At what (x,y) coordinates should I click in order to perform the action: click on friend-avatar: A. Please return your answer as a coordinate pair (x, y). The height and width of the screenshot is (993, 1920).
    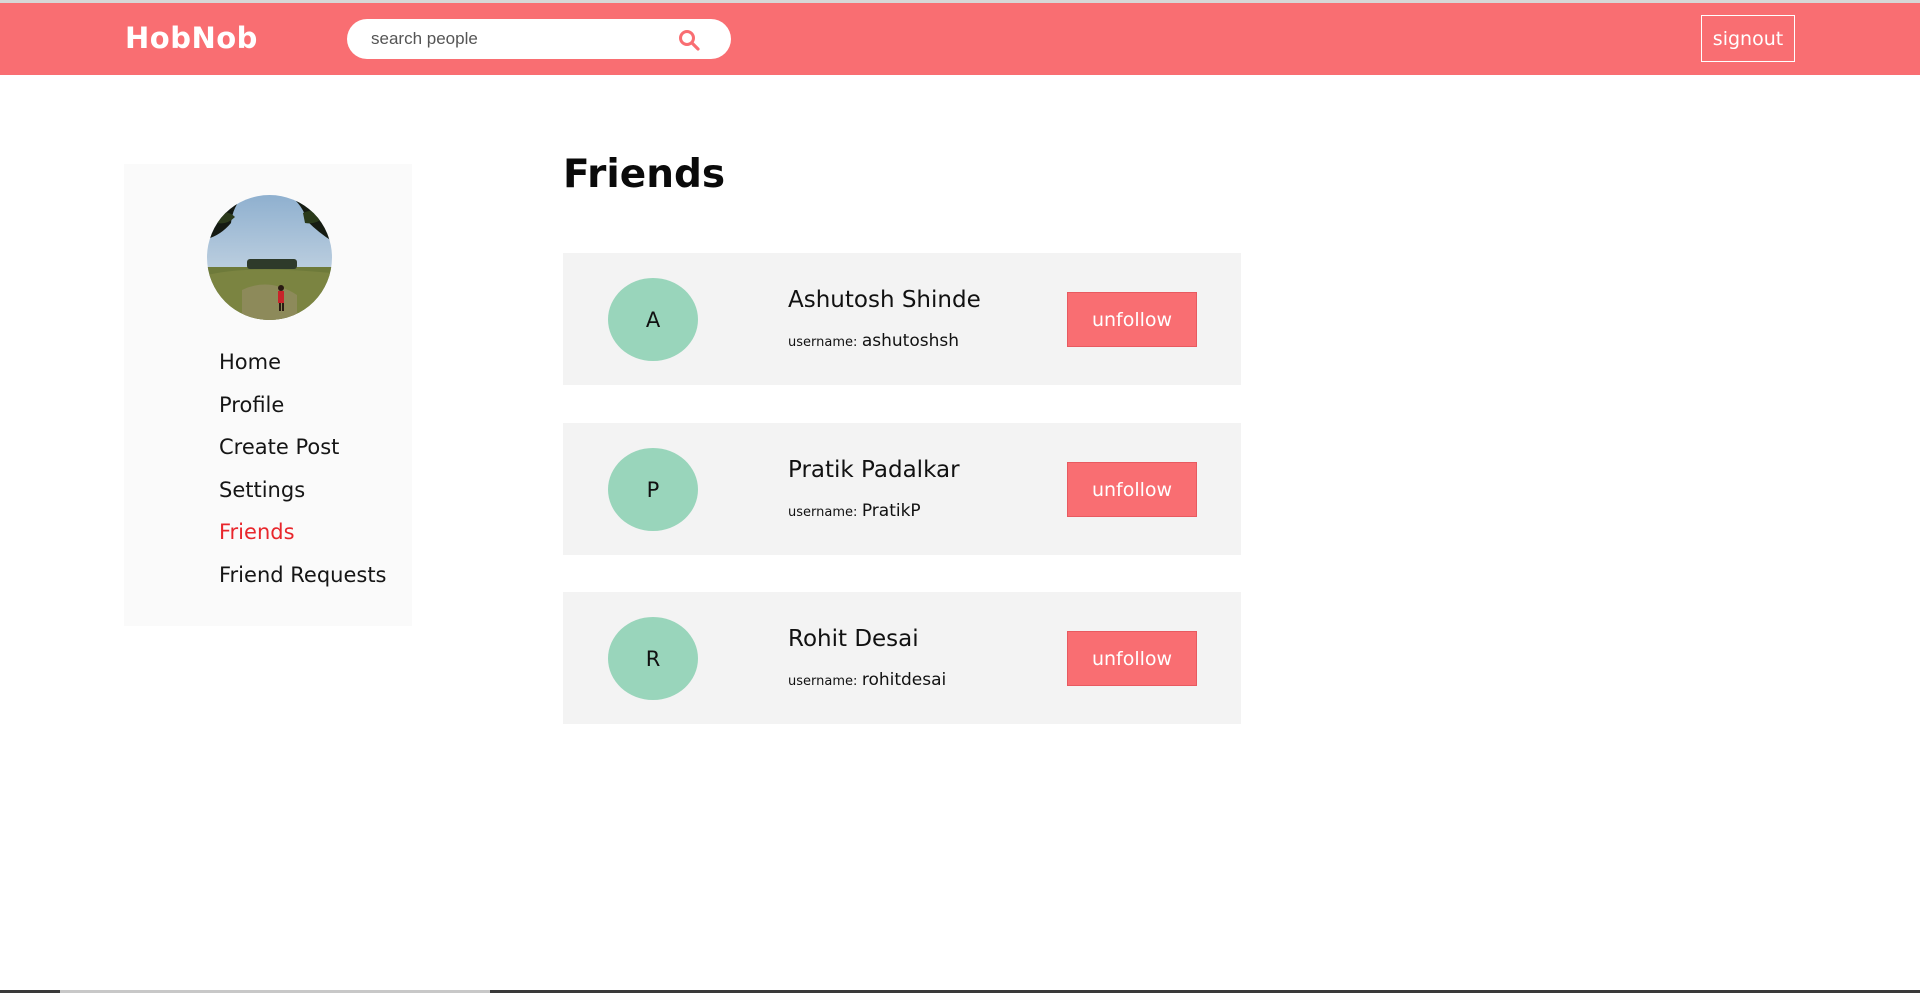
    Looking at the image, I should click on (653, 319).